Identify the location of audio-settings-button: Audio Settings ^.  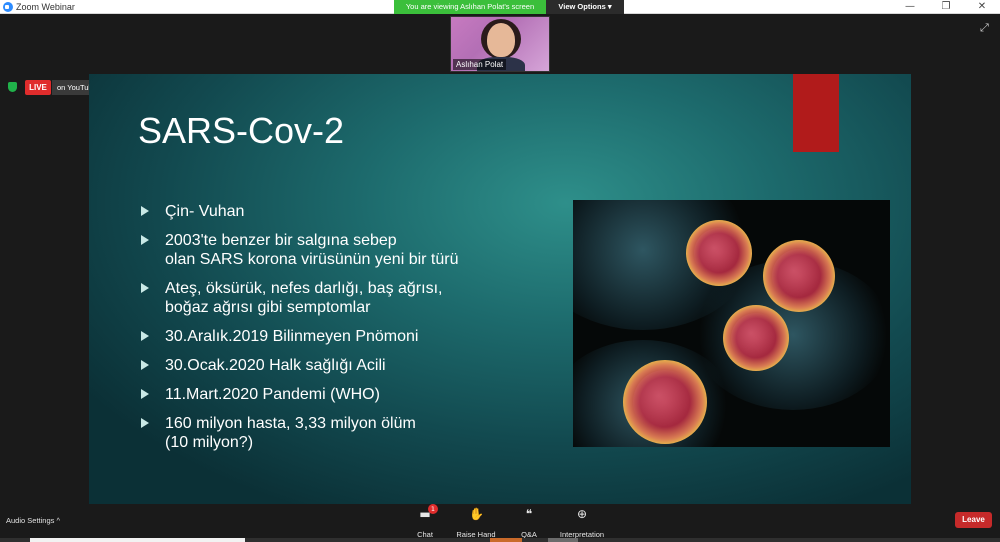
(33, 520).